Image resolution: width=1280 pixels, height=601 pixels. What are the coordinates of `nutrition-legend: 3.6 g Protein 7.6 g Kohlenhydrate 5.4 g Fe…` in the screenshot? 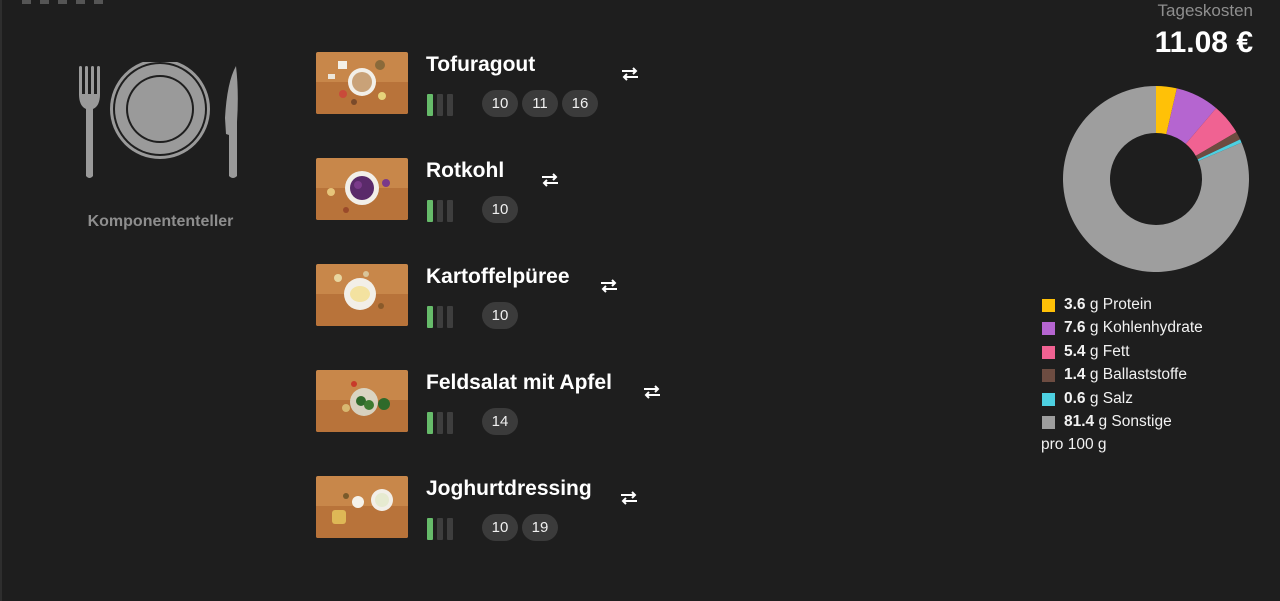 It's located at (1156, 375).